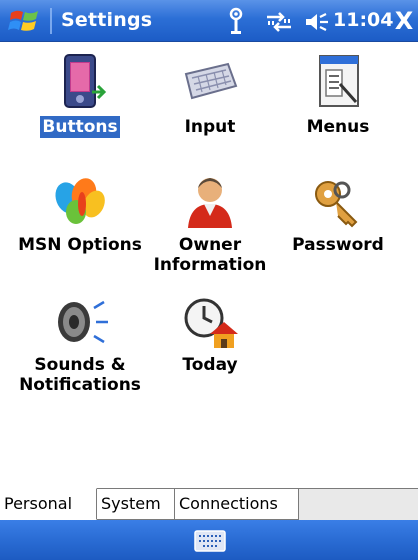  Describe the element at coordinates (338, 245) in the screenshot. I see `settings-item-label: Password` at that location.